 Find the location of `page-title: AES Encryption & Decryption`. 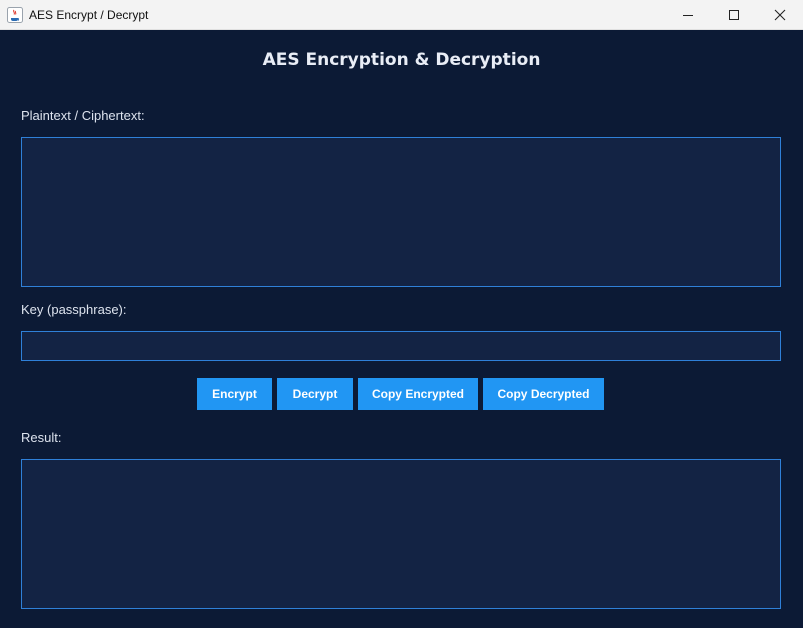

page-title: AES Encryption & Decryption is located at coordinates (401, 60).